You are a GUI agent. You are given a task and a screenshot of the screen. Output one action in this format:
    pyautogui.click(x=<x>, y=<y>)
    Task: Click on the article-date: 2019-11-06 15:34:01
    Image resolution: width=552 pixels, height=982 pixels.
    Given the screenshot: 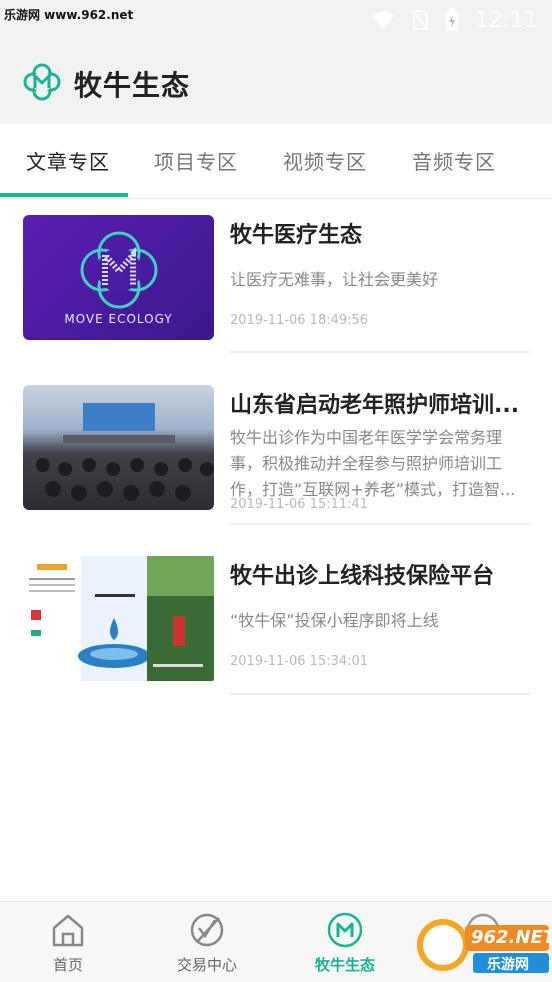 What is the action you would take?
    pyautogui.click(x=299, y=661)
    